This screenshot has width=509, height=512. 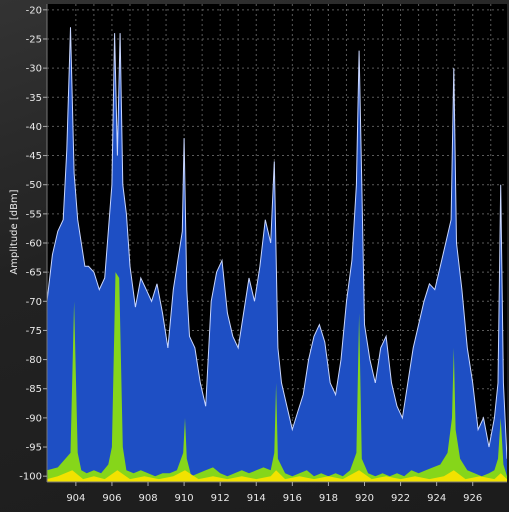 I want to click on y-axis-label: Amplitude [dBm], so click(x=14, y=231).